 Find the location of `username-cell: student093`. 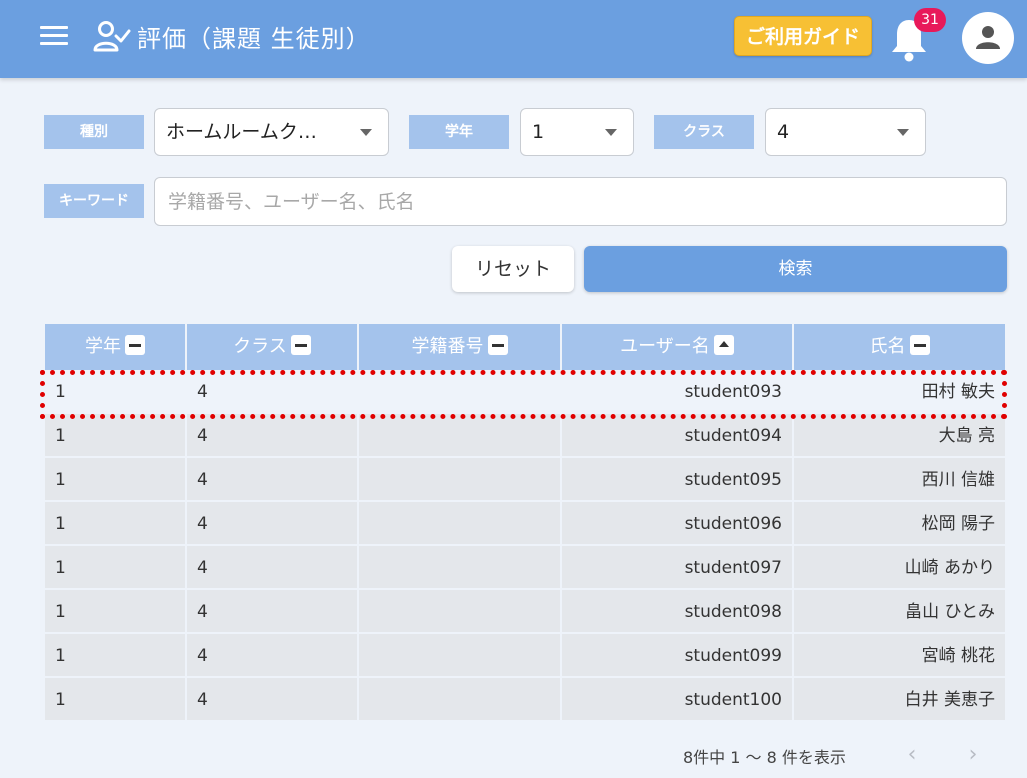

username-cell: student093 is located at coordinates (678, 391).